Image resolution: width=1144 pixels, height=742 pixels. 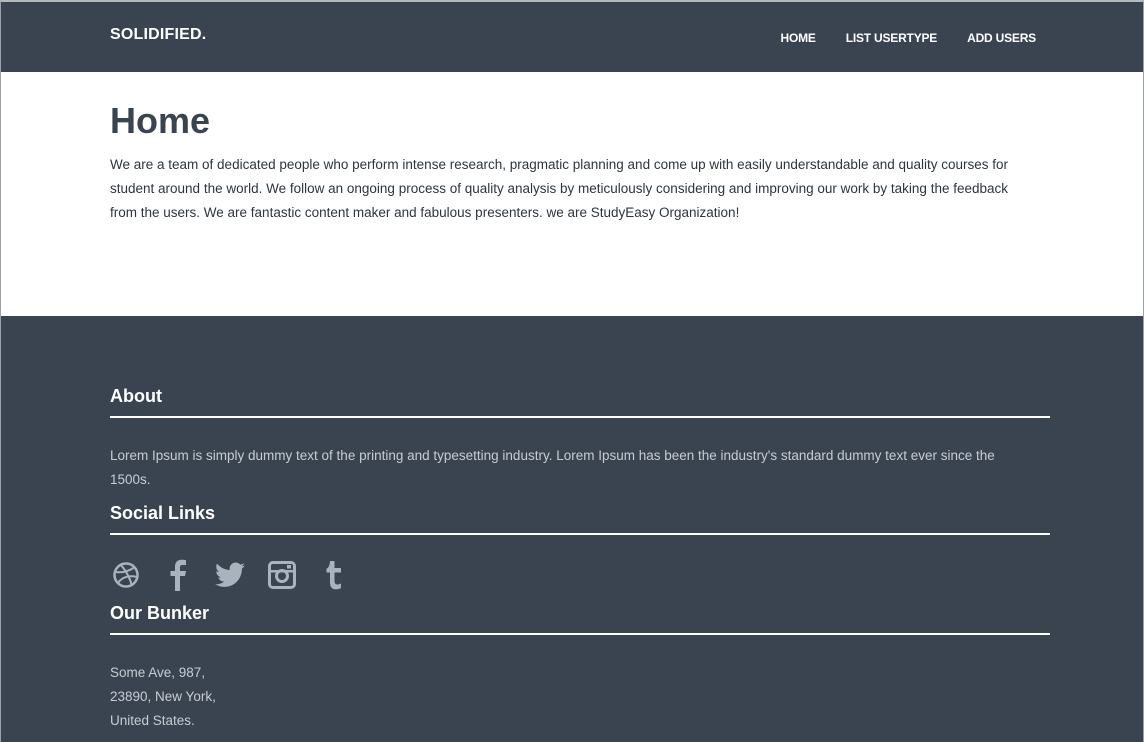 I want to click on facebook-icon, so click(x=178, y=575).